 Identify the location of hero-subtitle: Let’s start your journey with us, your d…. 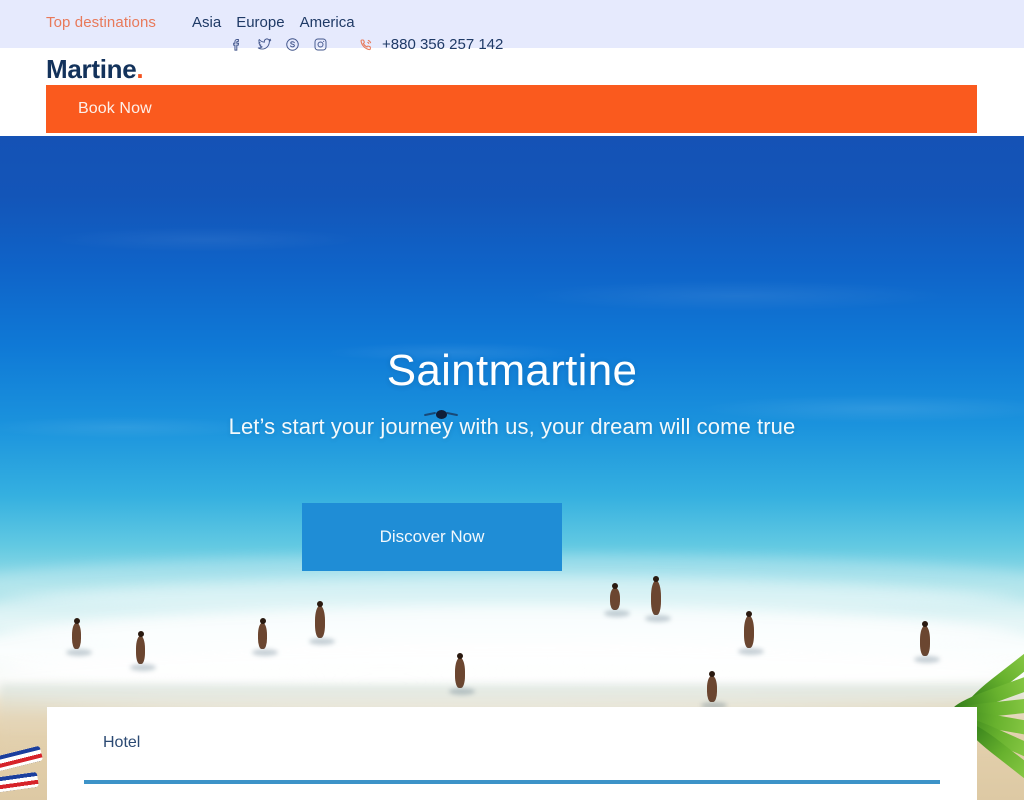
(512, 426).